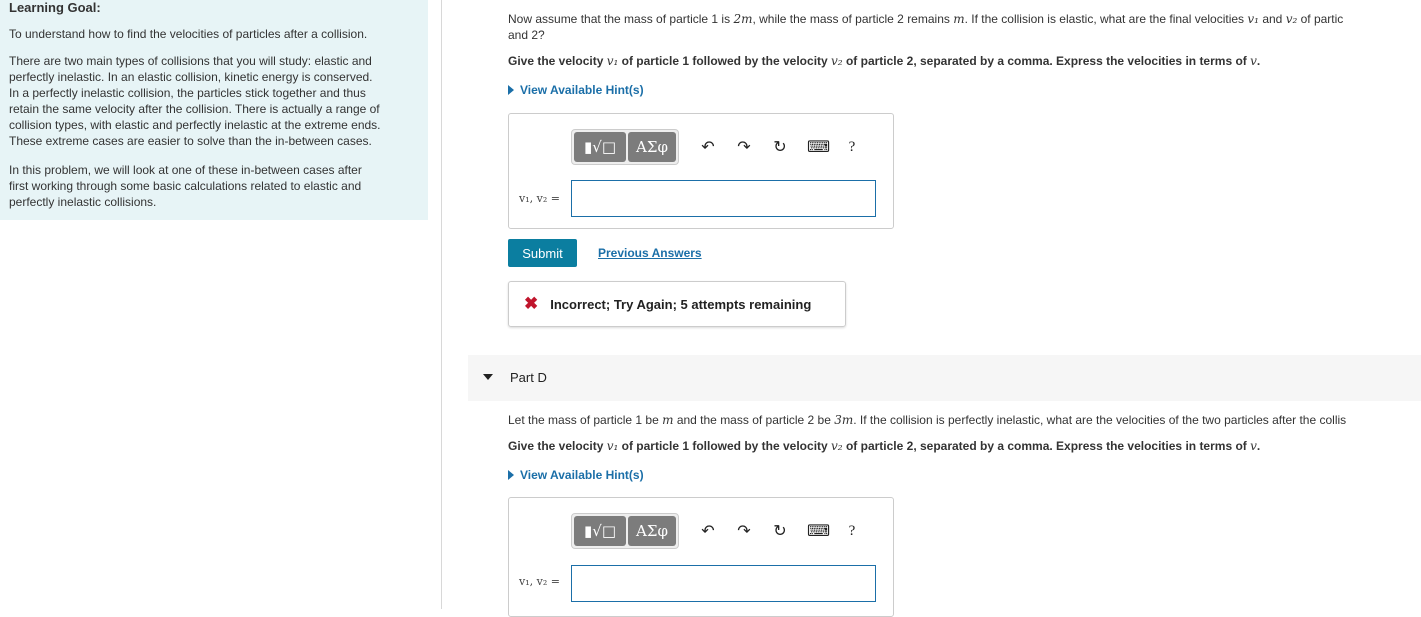 This screenshot has width=1421, height=617. I want to click on submit-button: Submit, so click(542, 253).